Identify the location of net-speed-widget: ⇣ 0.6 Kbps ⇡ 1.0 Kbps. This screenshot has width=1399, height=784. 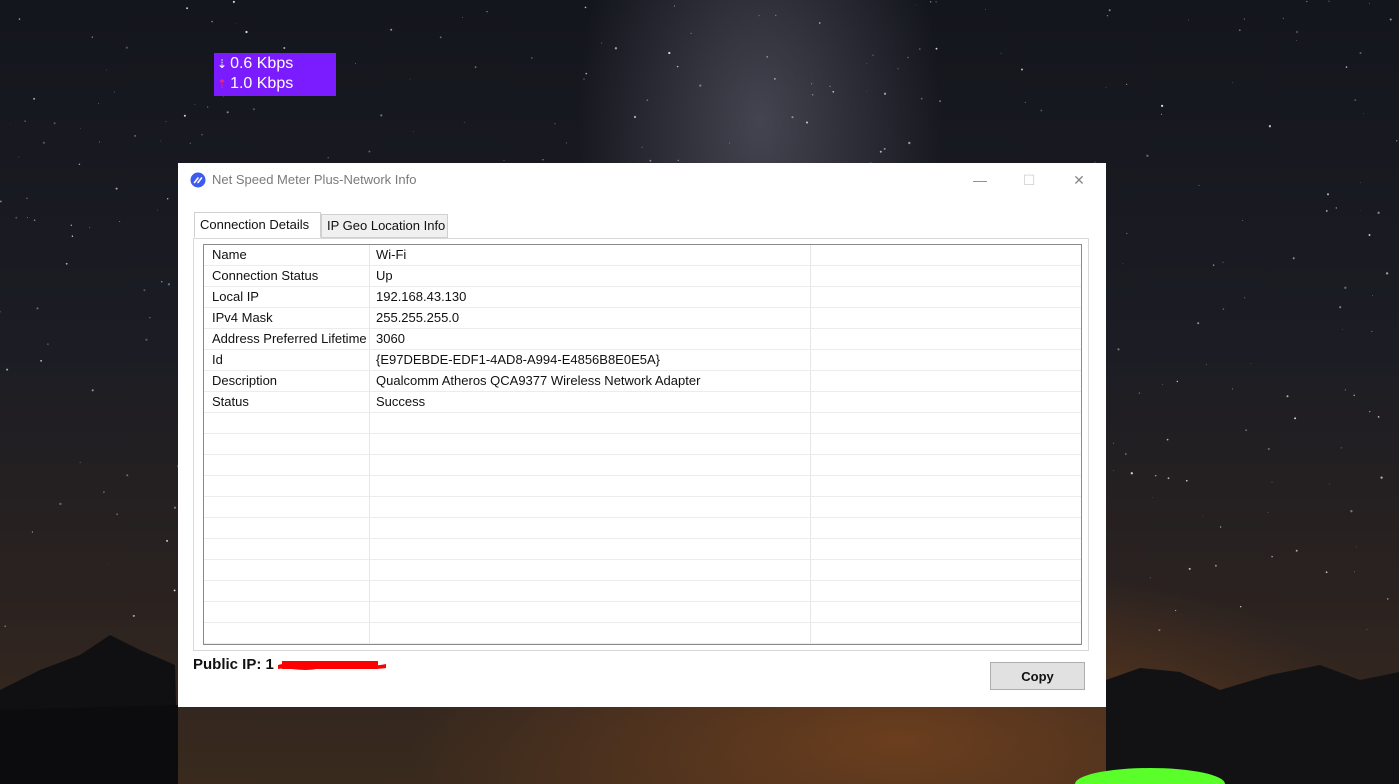
(275, 74).